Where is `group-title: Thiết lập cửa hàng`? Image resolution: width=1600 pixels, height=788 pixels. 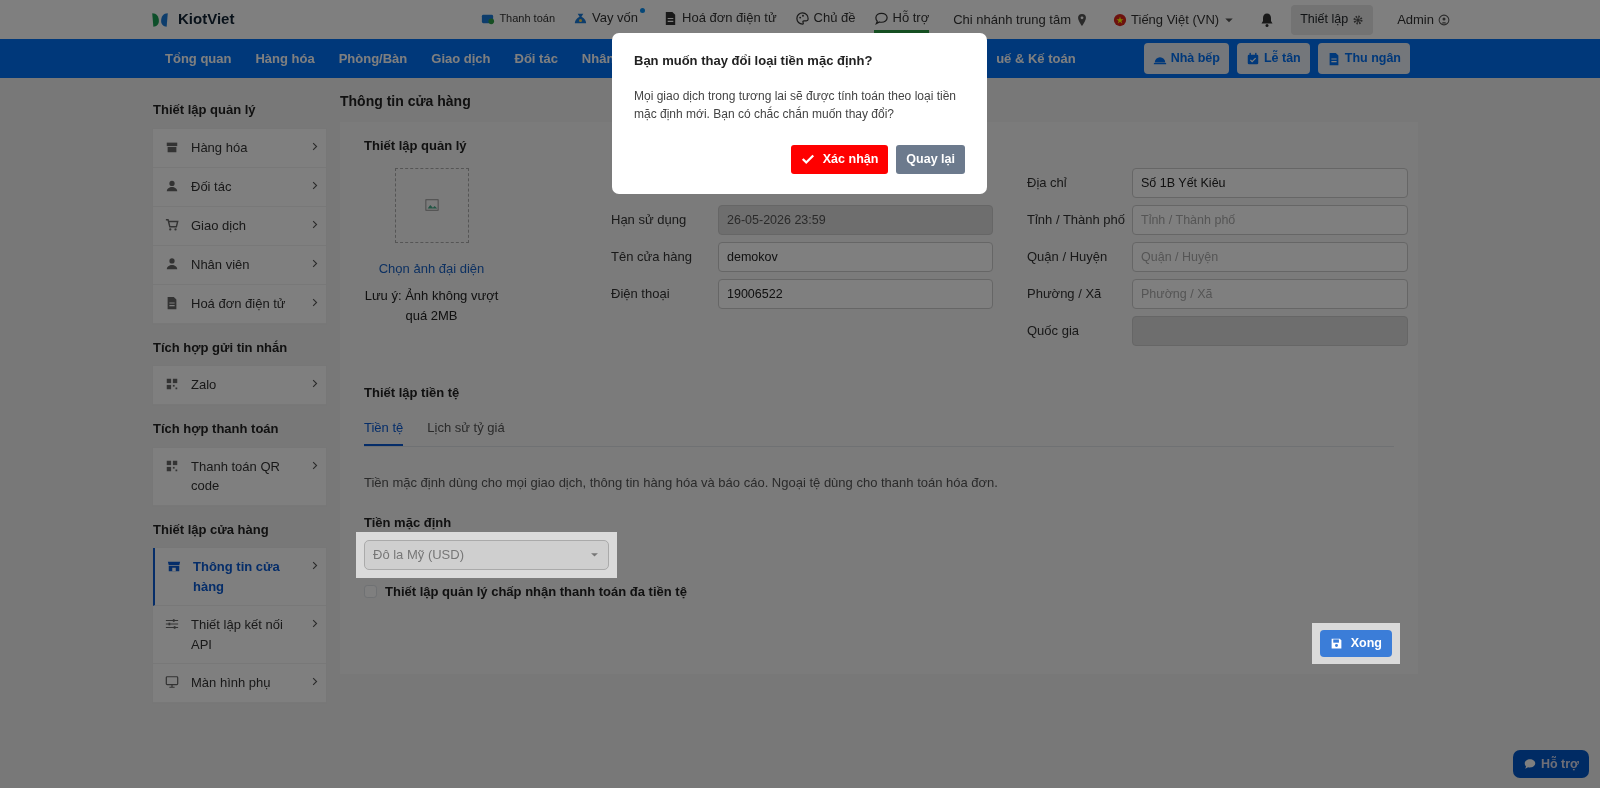
group-title: Thiết lập cửa hàng is located at coordinates (211, 529).